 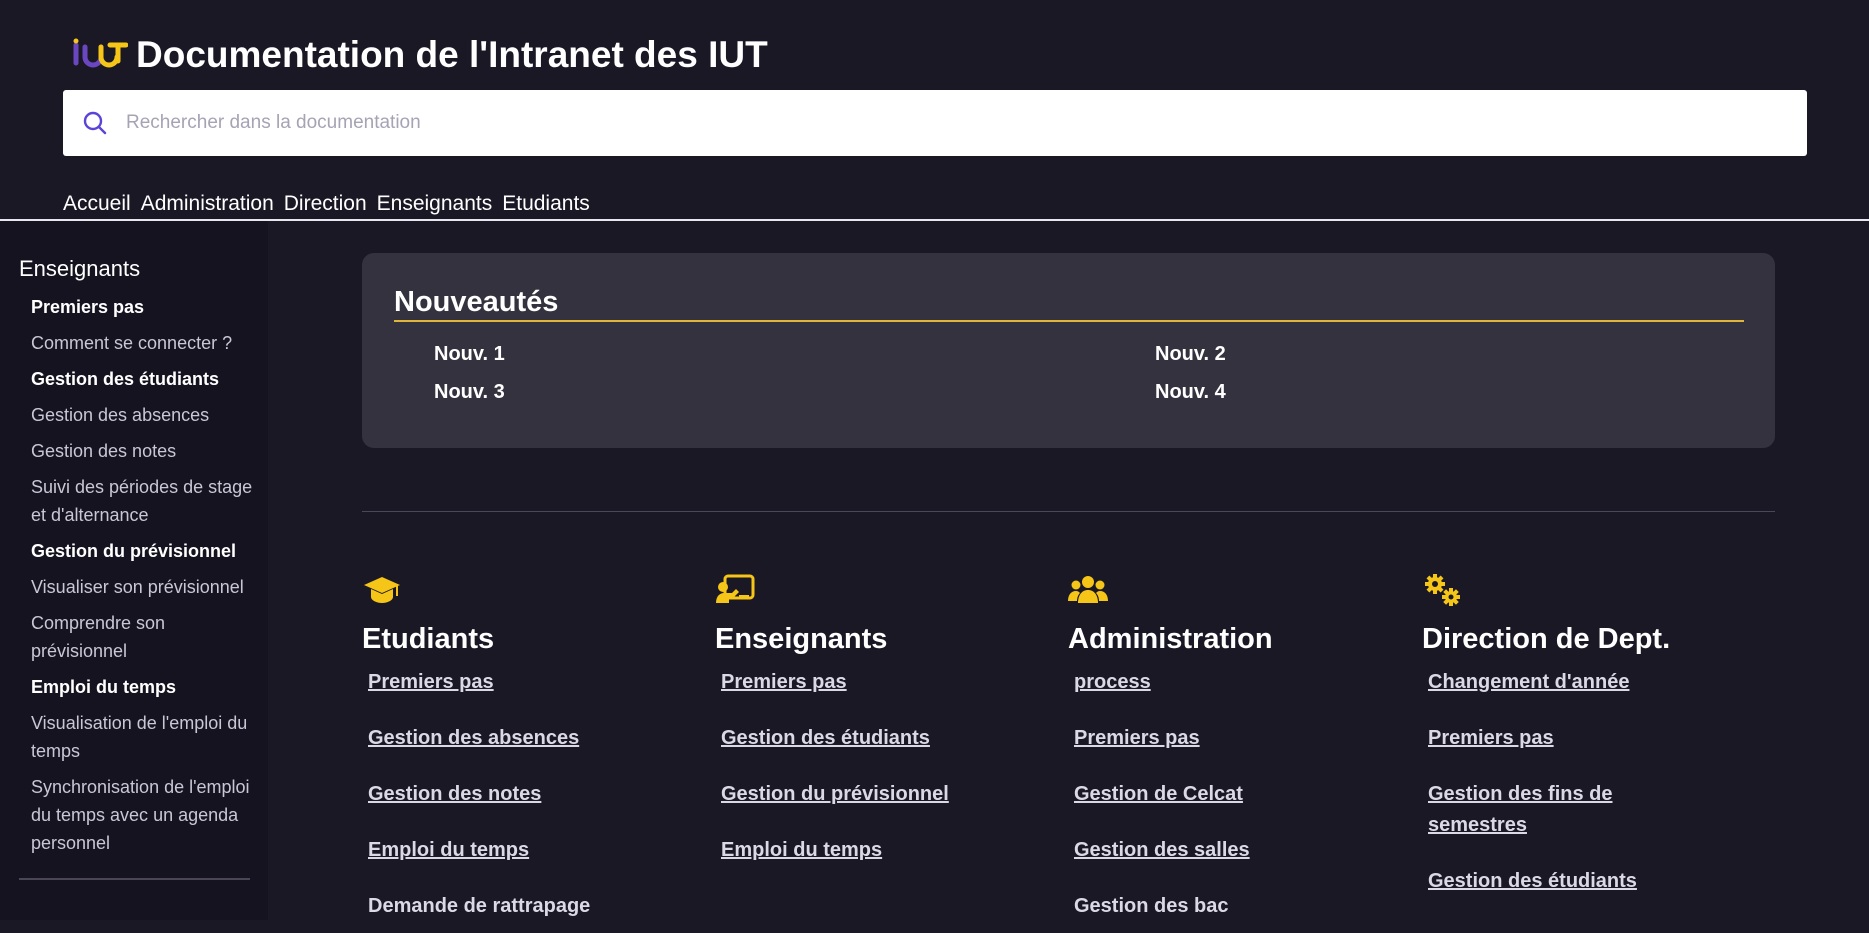 What do you see at coordinates (435, 204) in the screenshot?
I see `nav-enseignants: Enseignants` at bounding box center [435, 204].